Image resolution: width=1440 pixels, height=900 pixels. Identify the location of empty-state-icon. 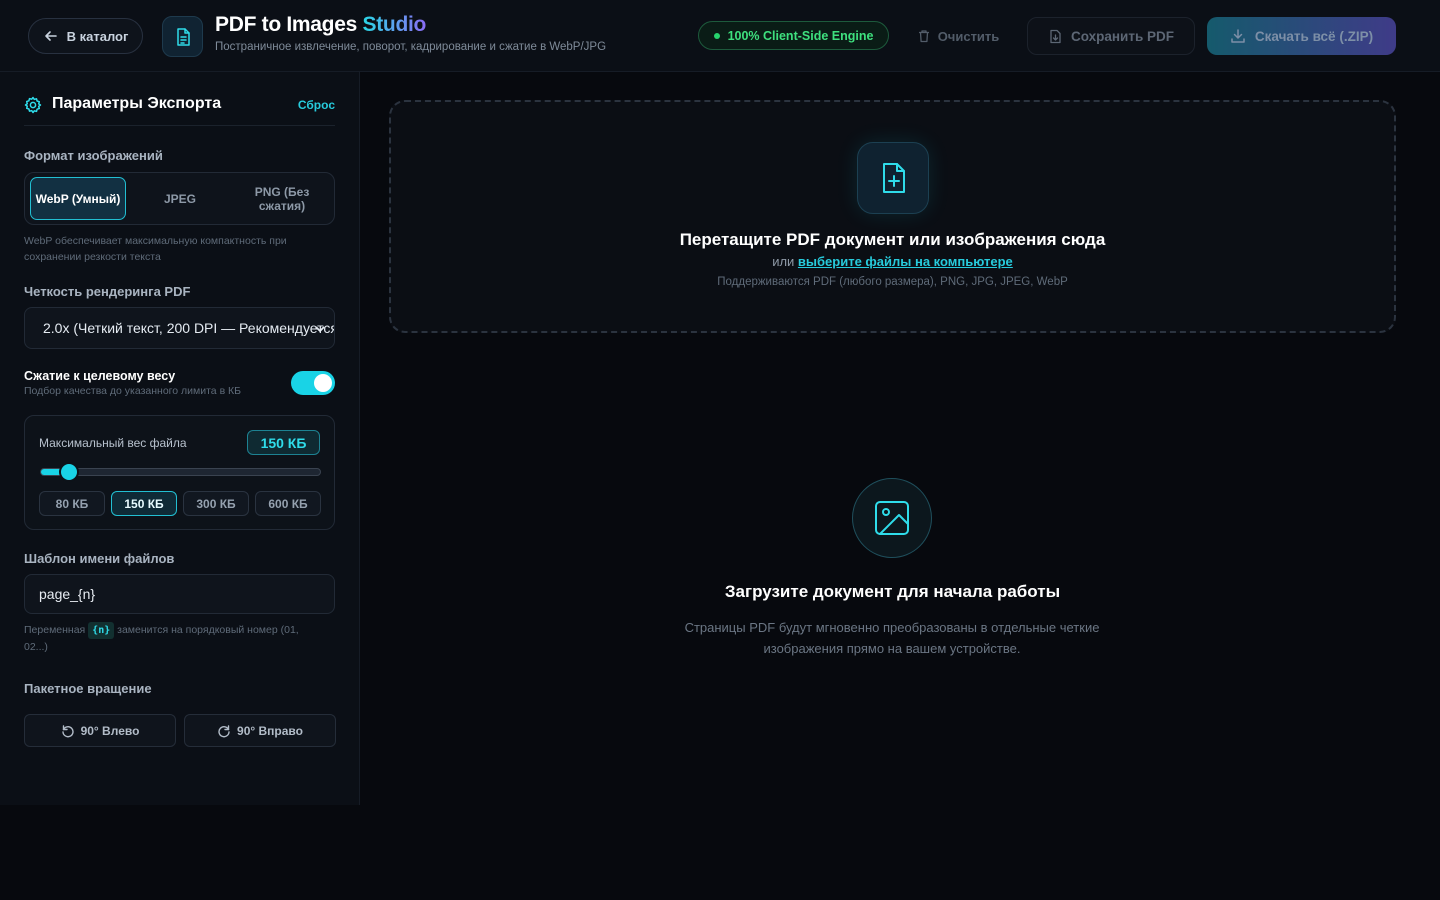
(892, 518).